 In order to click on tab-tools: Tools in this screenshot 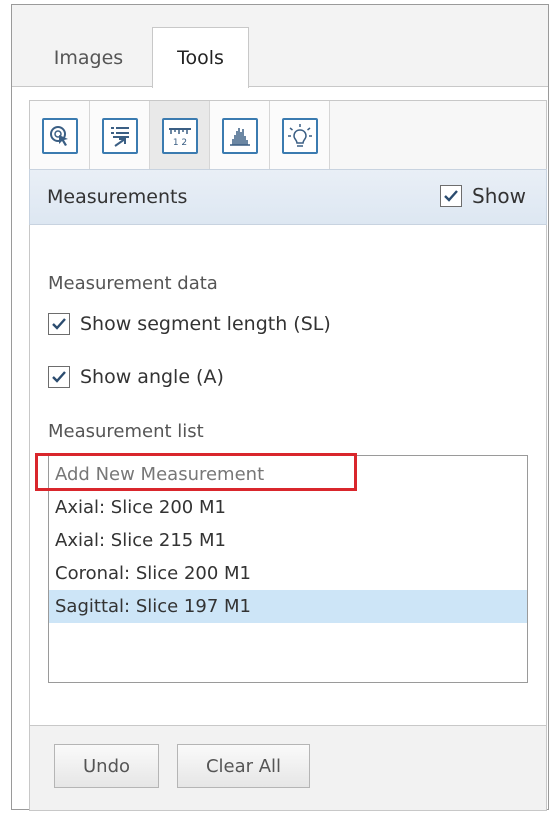, I will do `click(200, 57)`.